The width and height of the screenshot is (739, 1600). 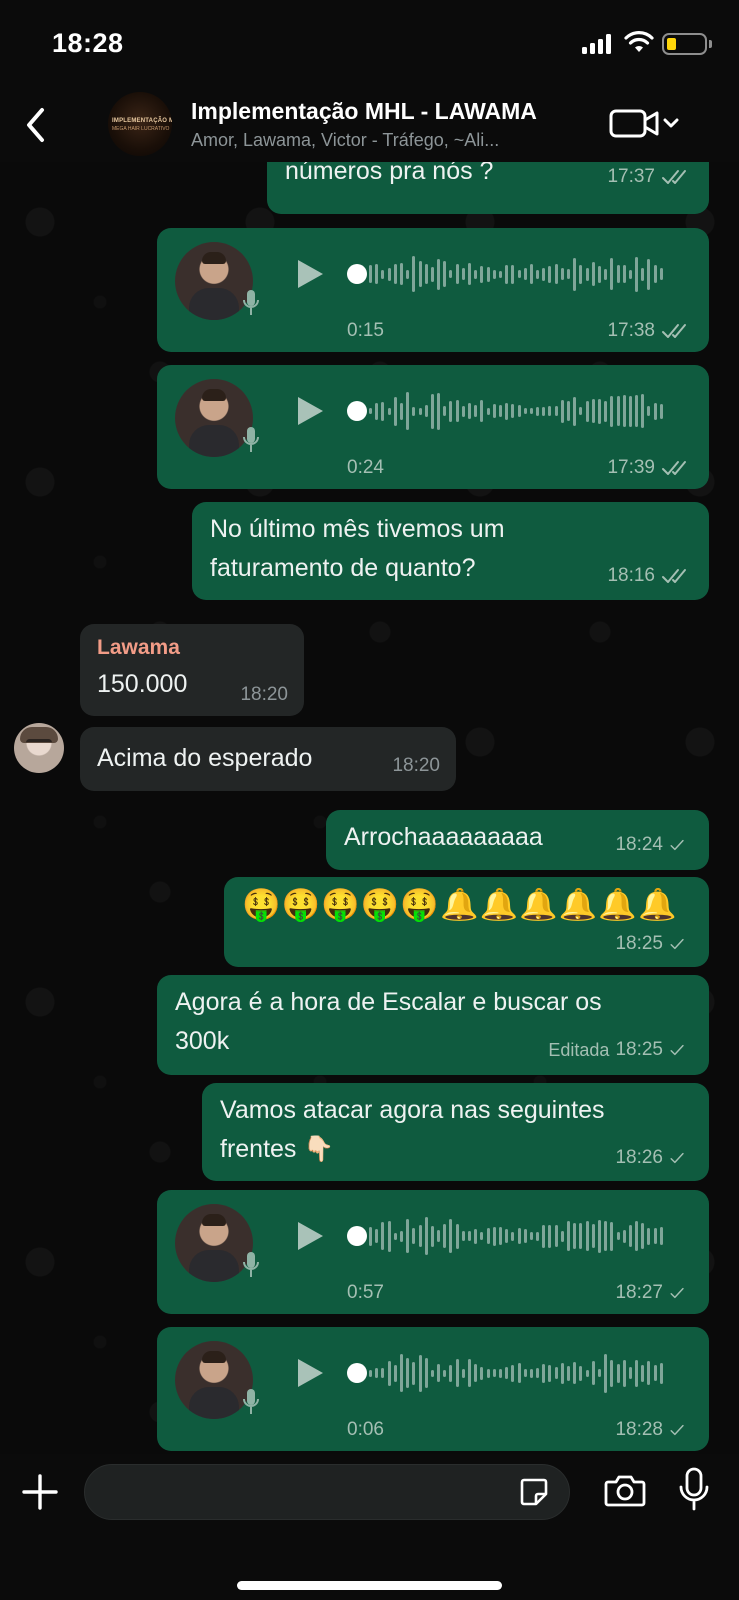 I want to click on message-input, so click(x=327, y=1492).